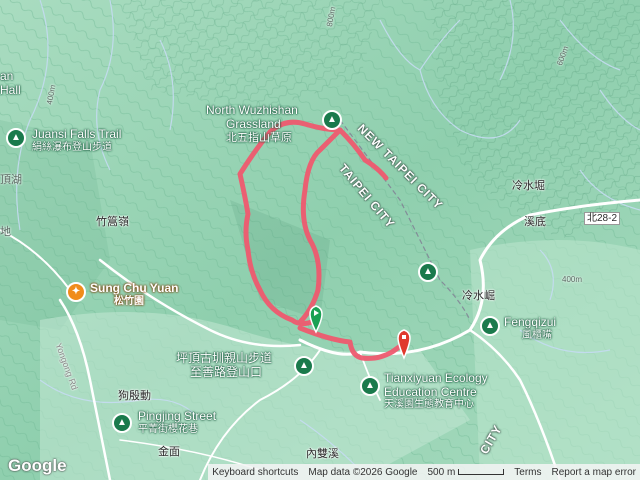 Image resolution: width=640 pixels, height=480 pixels. What do you see at coordinates (322, 454) in the screenshot?
I see `neishuangxi-label: 內雙溪` at bounding box center [322, 454].